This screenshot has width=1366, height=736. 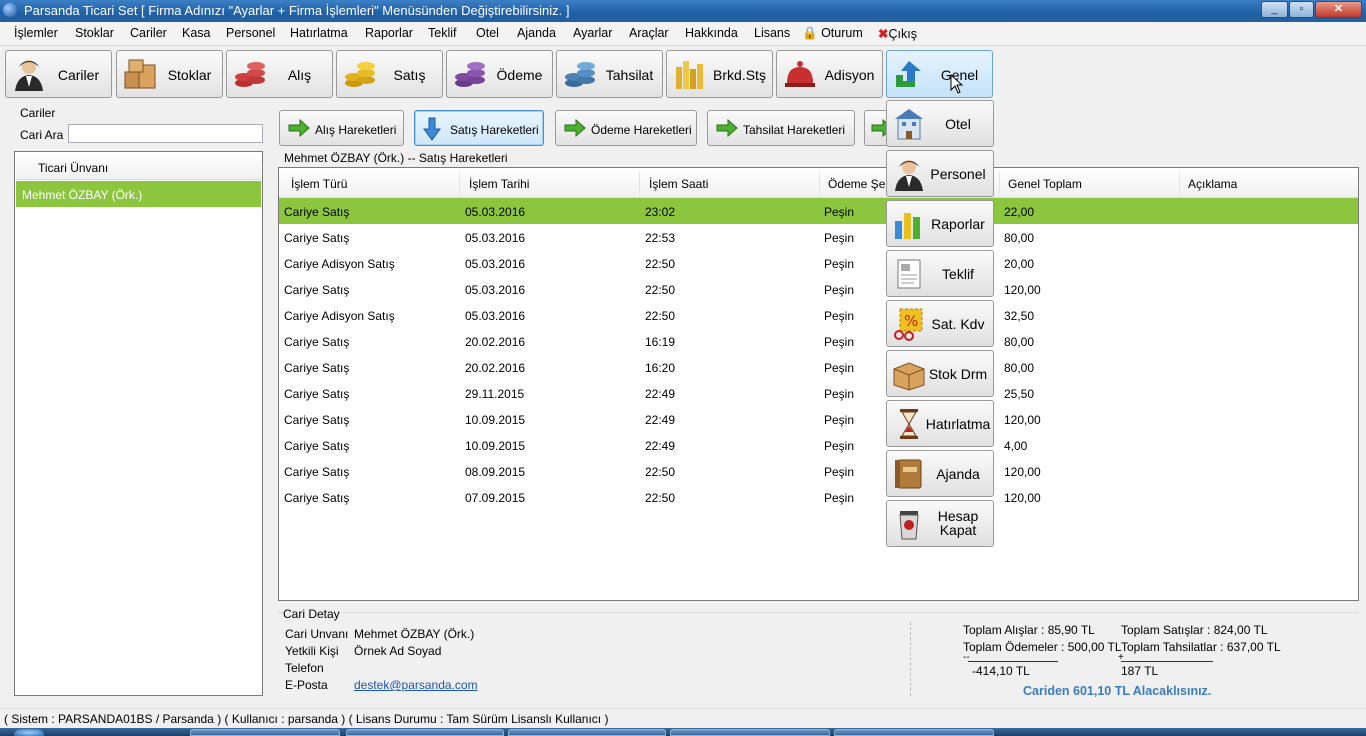 I want to click on table-cell: 10.09.2015, so click(x=495, y=420).